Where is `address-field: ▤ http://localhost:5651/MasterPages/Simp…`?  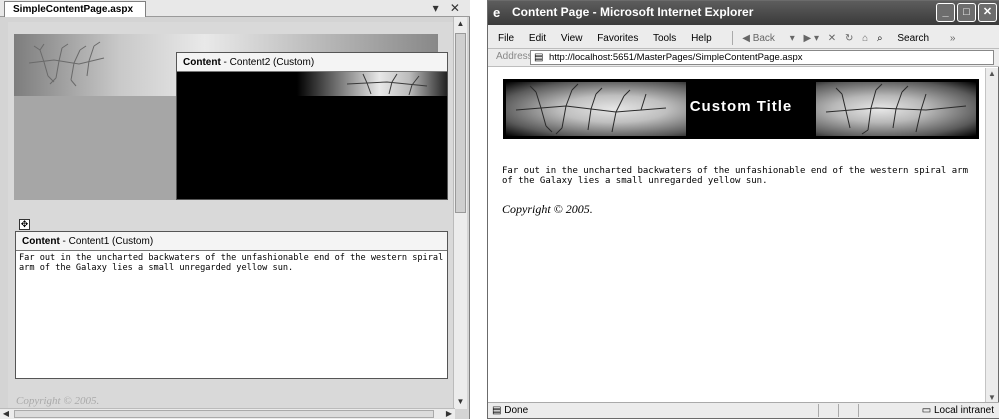 address-field: ▤ http://localhost:5651/MasterPages/Simp… is located at coordinates (762, 57).